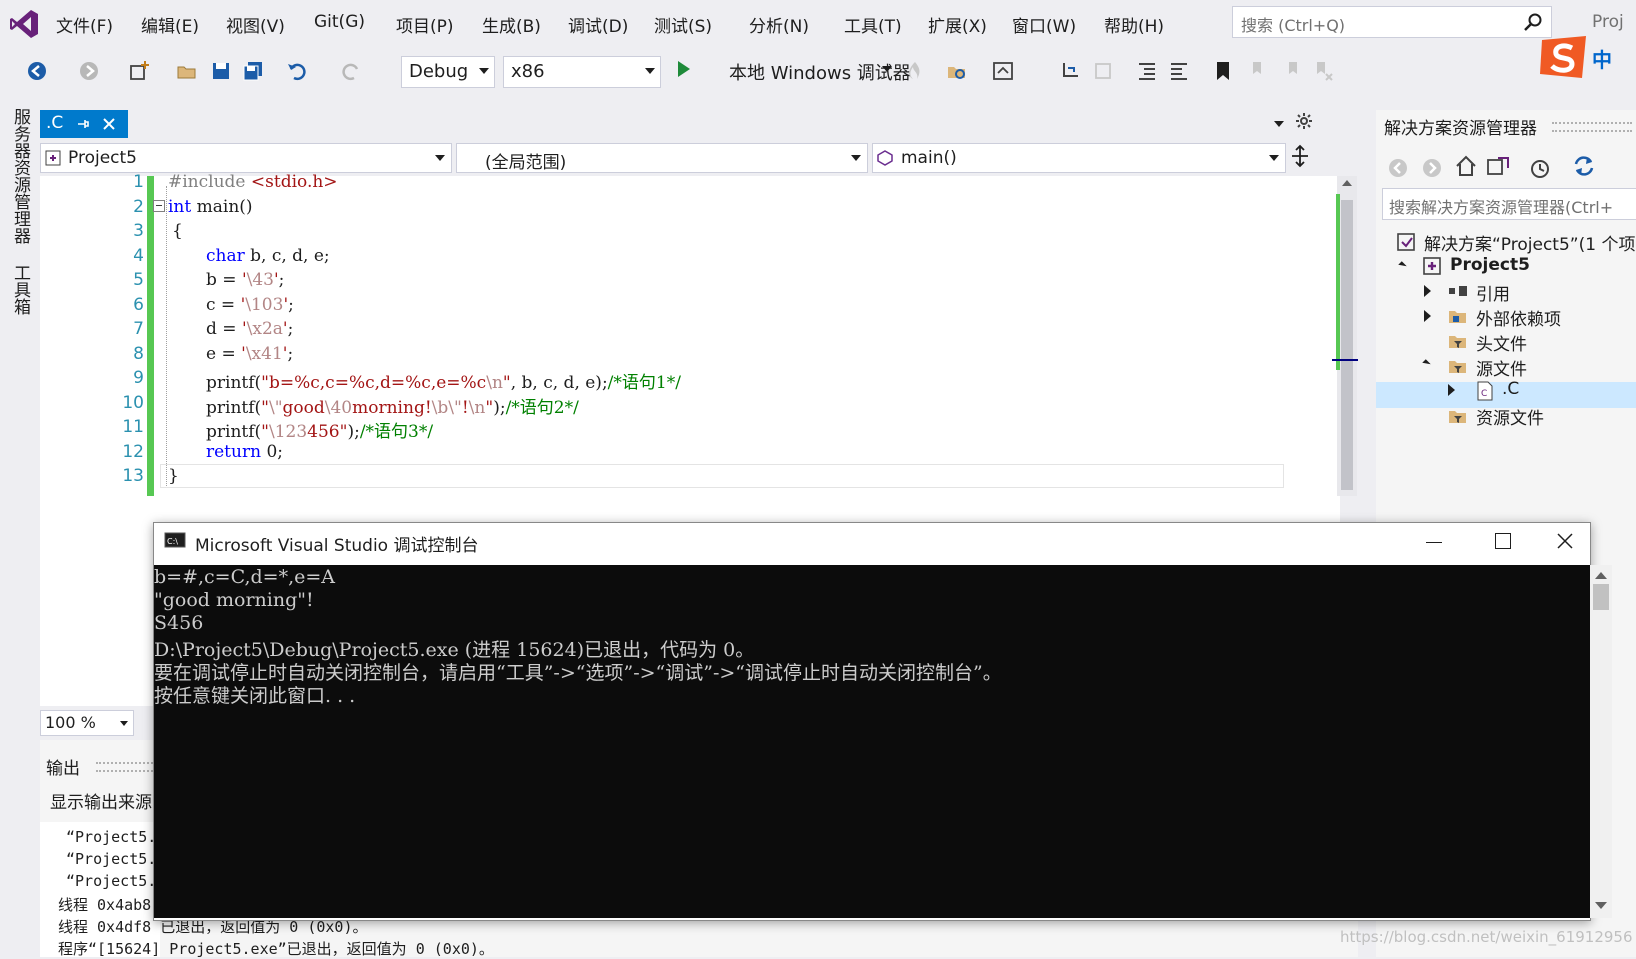 Image resolution: width=1636 pixels, height=959 pixels. What do you see at coordinates (1434, 541) in the screenshot?
I see `minimize-button` at bounding box center [1434, 541].